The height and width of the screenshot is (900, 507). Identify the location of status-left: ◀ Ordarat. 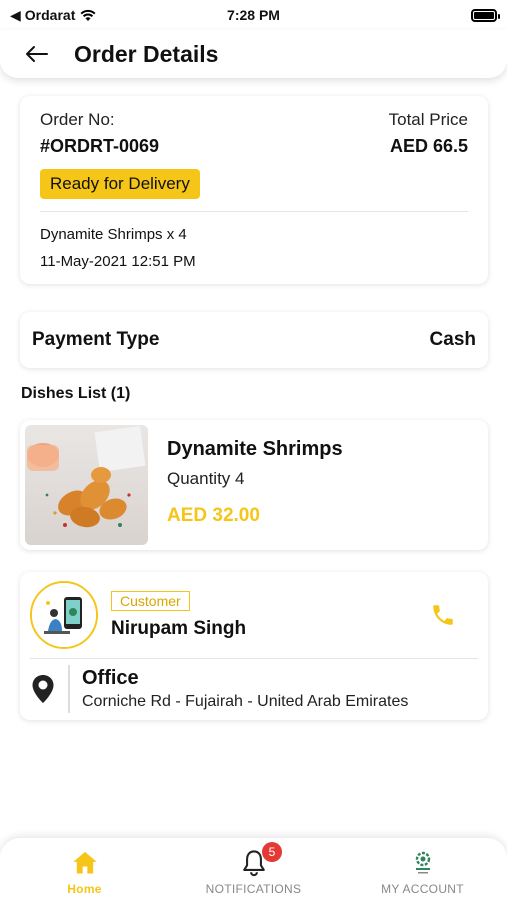
(90, 15).